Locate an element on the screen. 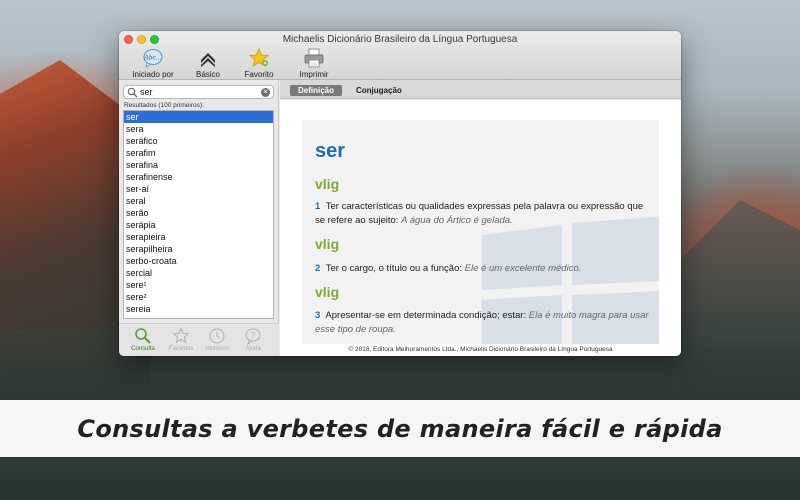 The height and width of the screenshot is (500, 800). tab-consulta: Consulta is located at coordinates (143, 339).